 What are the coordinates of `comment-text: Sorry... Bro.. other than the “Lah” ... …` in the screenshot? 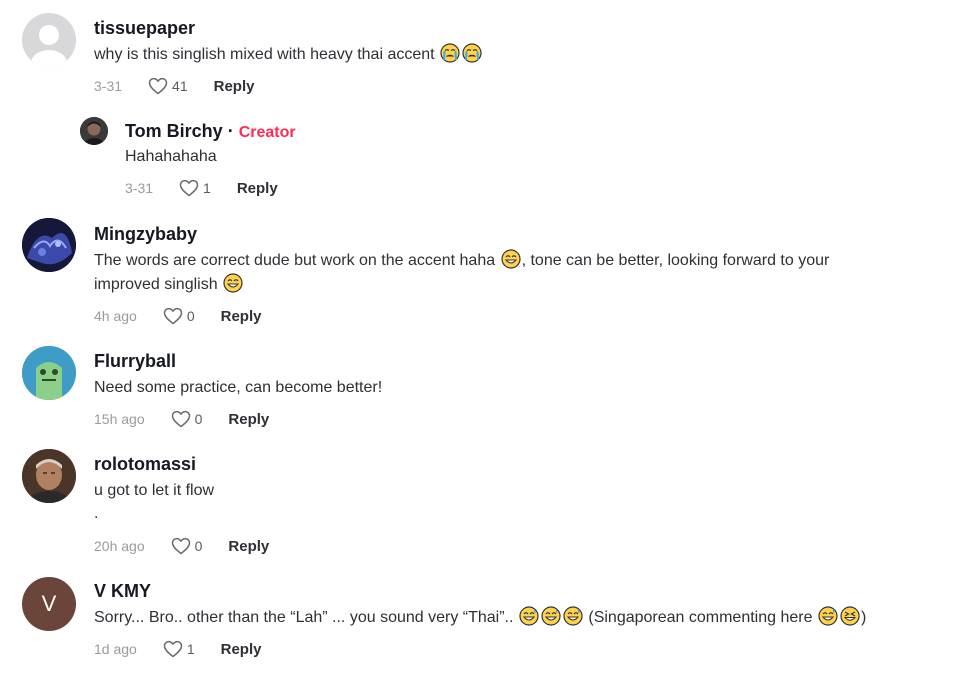 It's located at (524, 618).